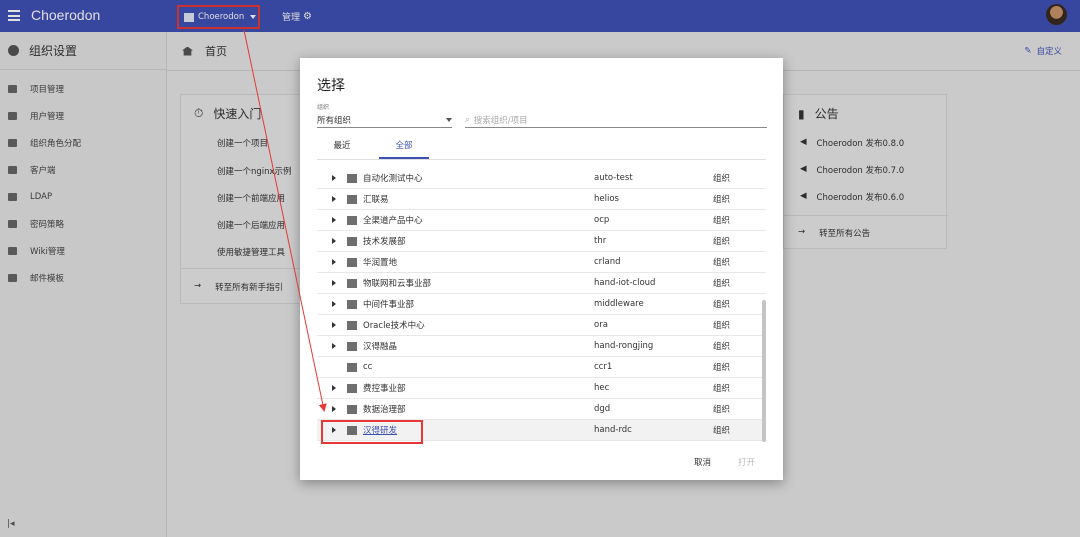  I want to click on table-row: 中间件事业部 middleware 组织, so click(541, 304).